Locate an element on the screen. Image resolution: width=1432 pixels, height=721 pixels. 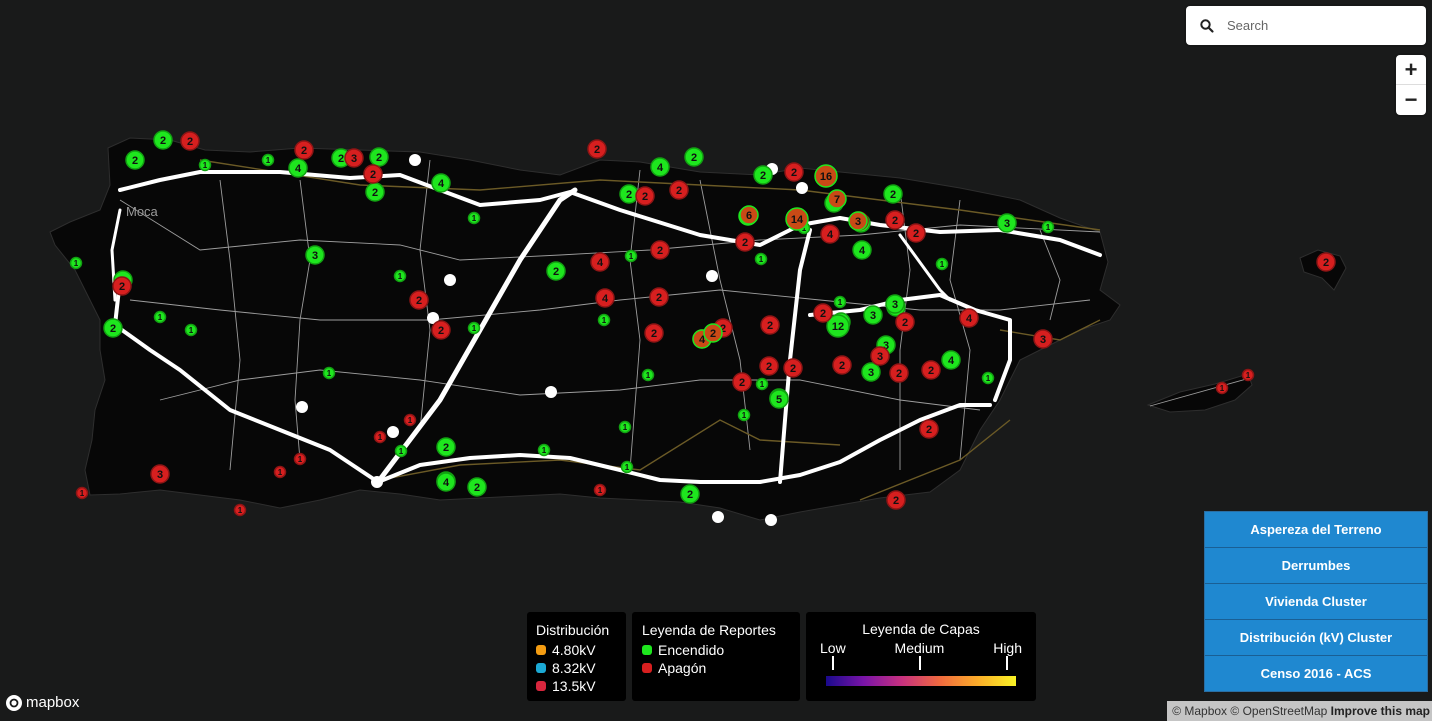
cluster-report-marker: 14 is located at coordinates (797, 219).